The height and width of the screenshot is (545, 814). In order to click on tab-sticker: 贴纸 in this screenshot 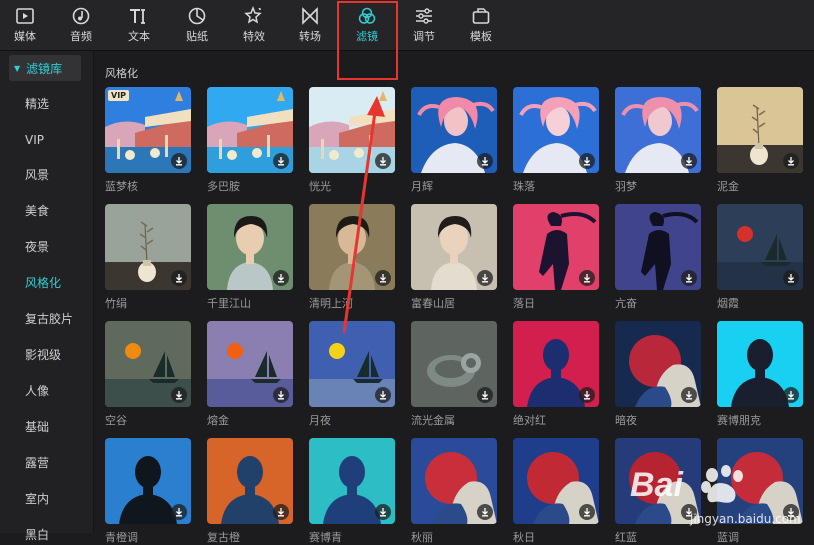, I will do `click(197, 26)`.